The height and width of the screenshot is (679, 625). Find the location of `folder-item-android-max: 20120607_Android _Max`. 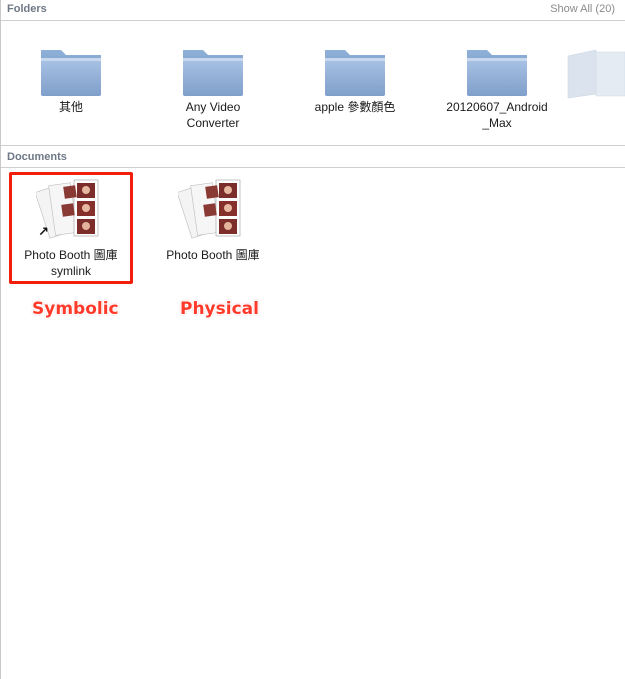

folder-item-android-max: 20120607_Android _Max is located at coordinates (497, 94).